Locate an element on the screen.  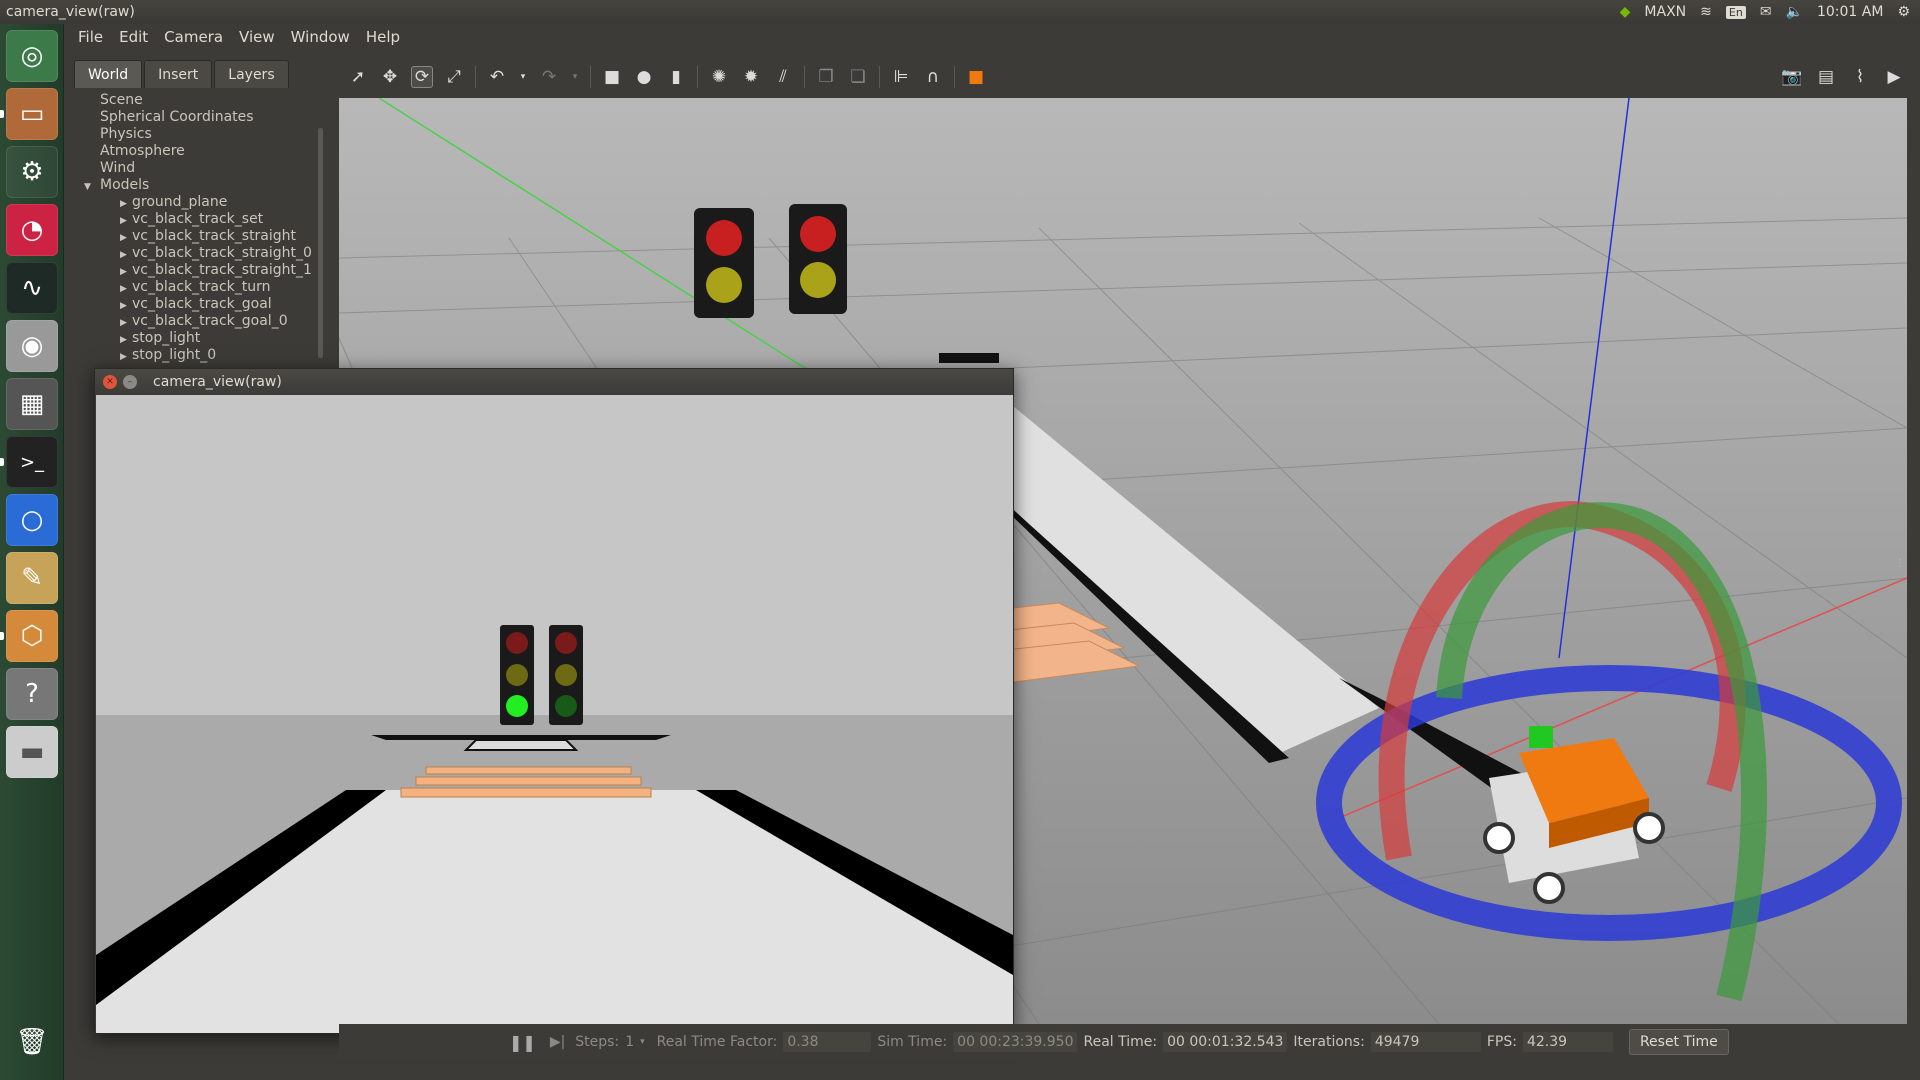
tree-model-item: ▶ vc_black_track_straight_0 is located at coordinates (201, 253).